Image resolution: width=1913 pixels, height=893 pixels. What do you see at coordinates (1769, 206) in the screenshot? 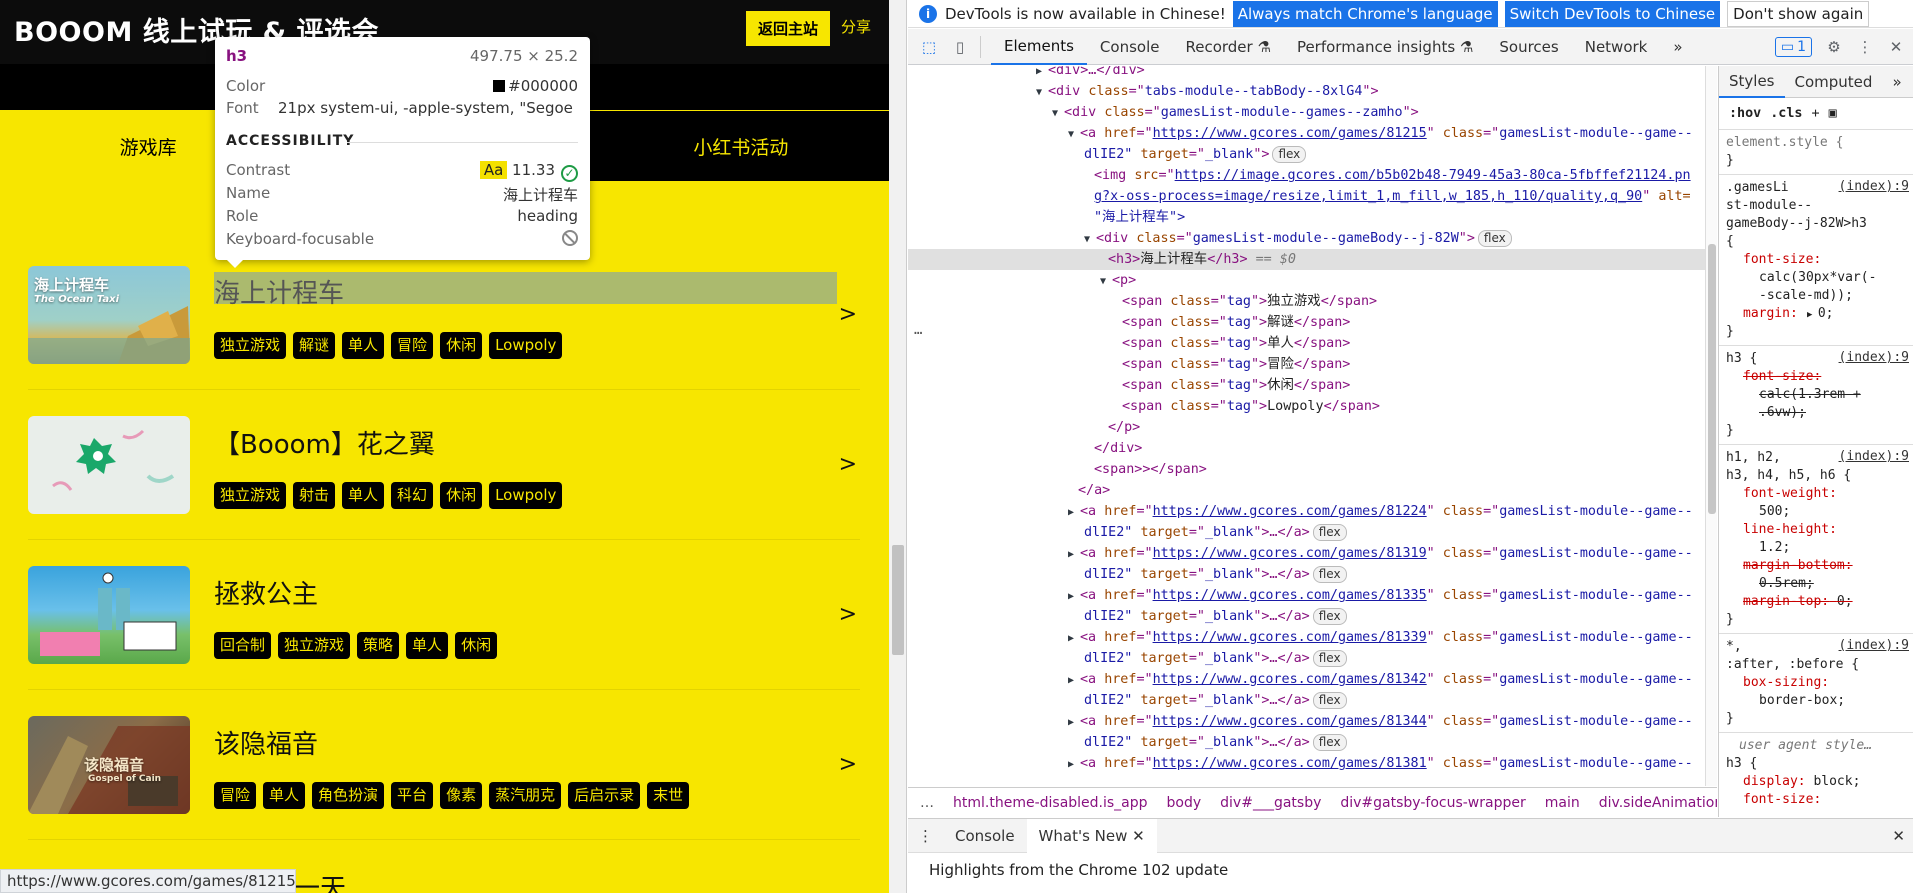
I see `rule-selector: st-module--` at bounding box center [1769, 206].